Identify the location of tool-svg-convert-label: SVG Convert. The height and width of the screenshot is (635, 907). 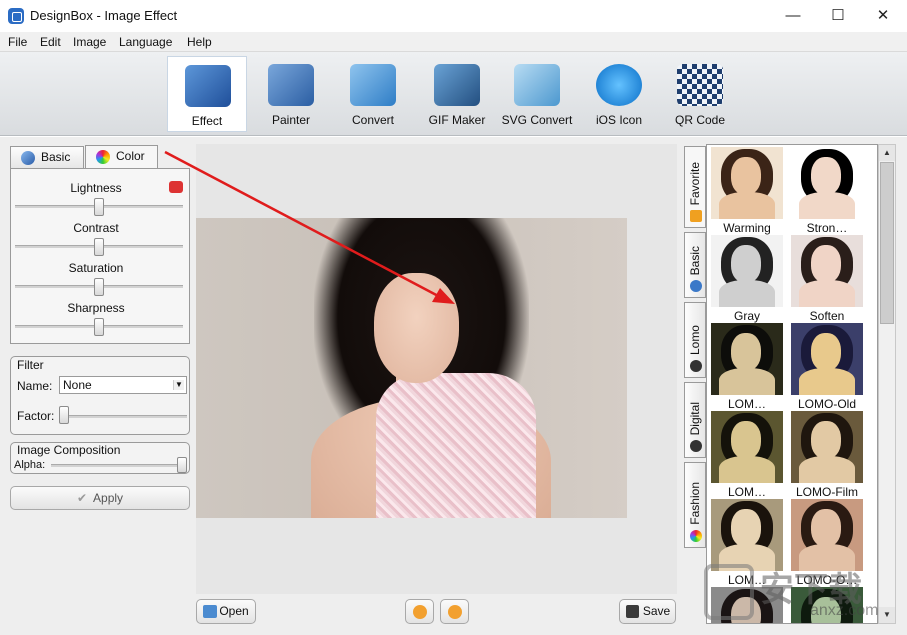
(537, 120).